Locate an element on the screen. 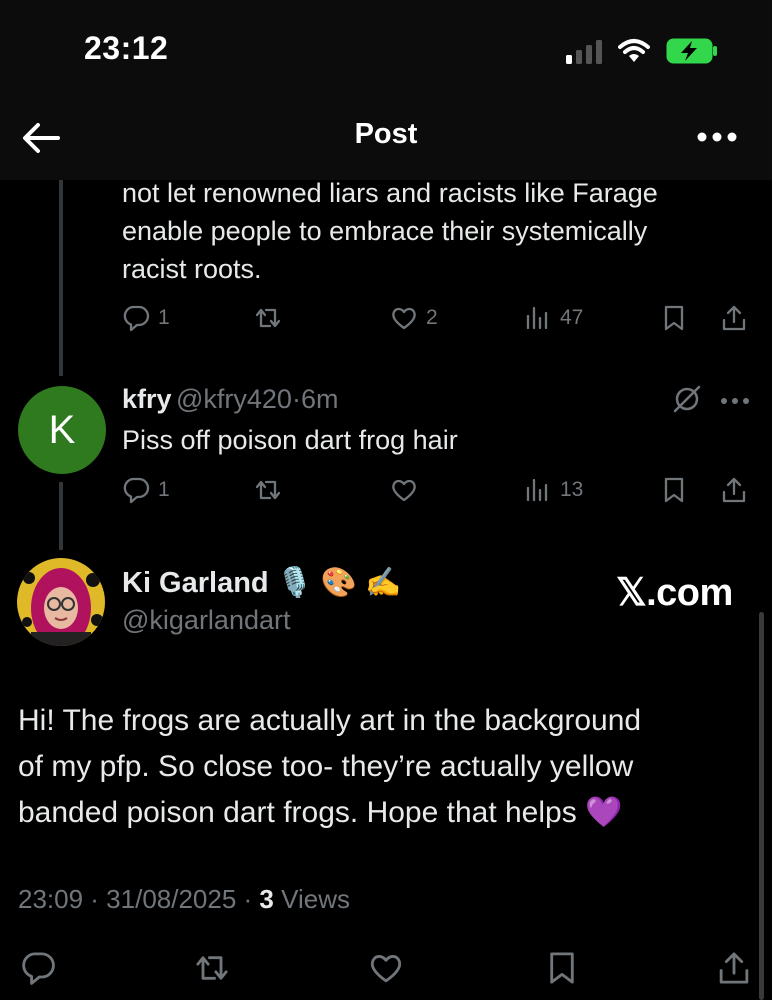 Image resolution: width=772 pixels, height=1000 pixels. view-count: 3 is located at coordinates (266, 899).